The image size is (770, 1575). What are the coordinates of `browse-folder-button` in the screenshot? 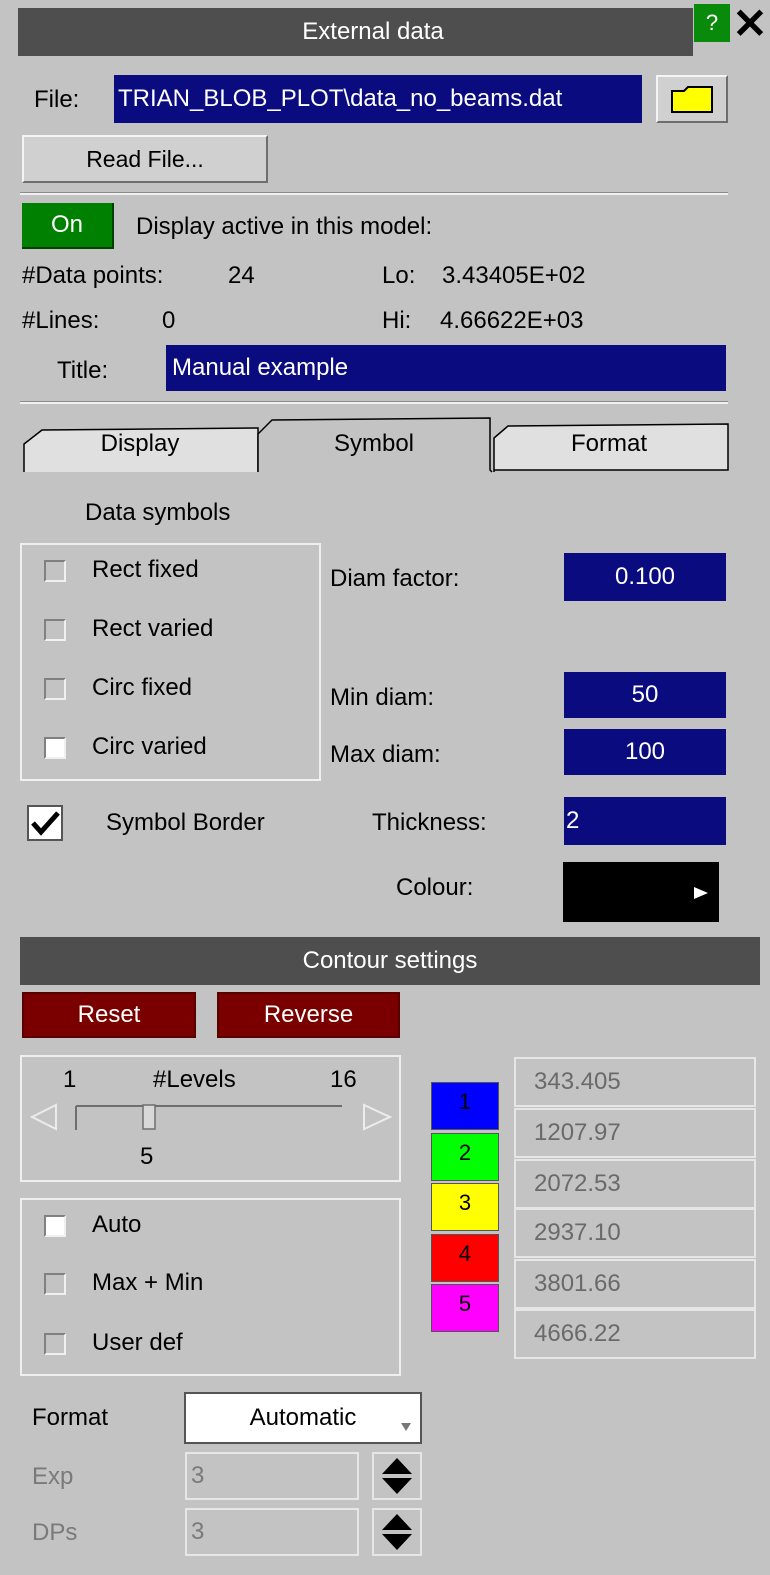 It's located at (692, 99).